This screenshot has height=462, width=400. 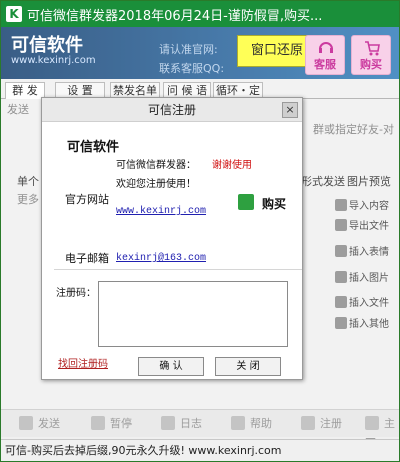 I want to click on close-button: 关 闭, so click(x=248, y=366).